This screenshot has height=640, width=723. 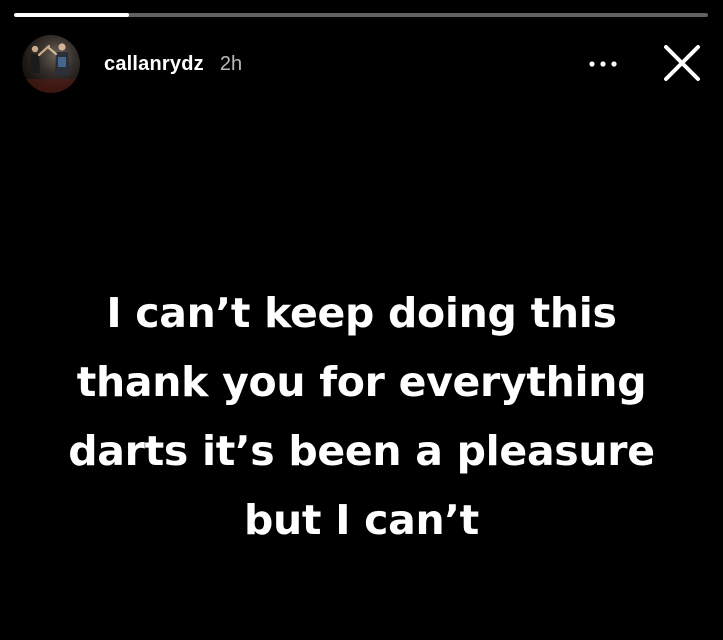 What do you see at coordinates (71, 15) in the screenshot?
I see `story-progress-fill` at bounding box center [71, 15].